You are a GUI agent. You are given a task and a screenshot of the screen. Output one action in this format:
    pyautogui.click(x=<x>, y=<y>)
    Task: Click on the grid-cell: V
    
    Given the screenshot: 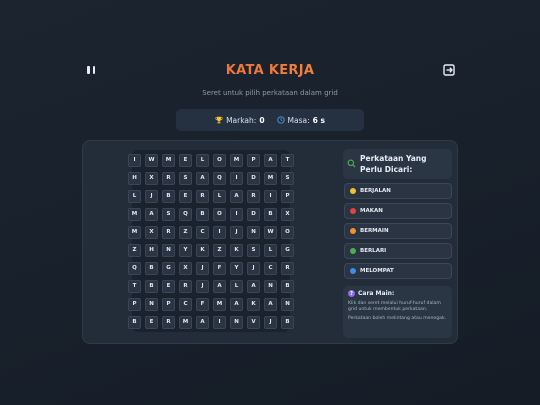 What is the action you would take?
    pyautogui.click(x=253, y=322)
    